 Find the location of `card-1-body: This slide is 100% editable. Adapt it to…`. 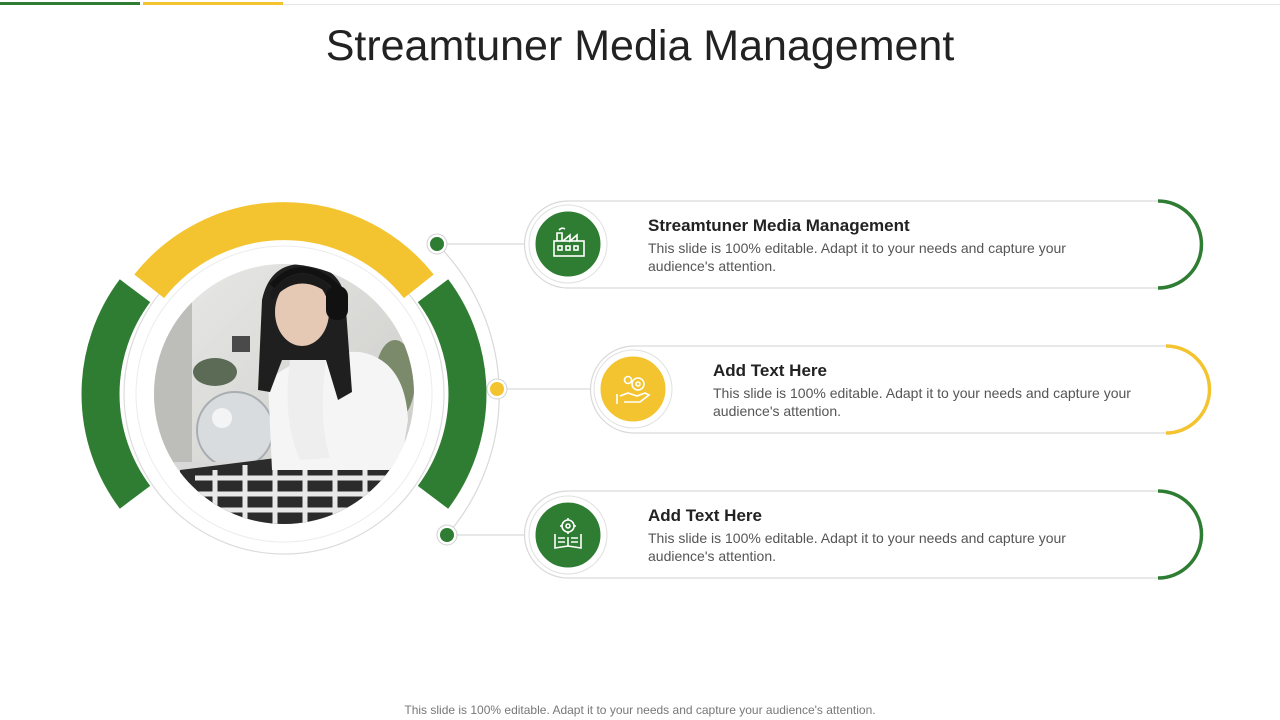

card-1-body: This slide is 100% editable. Adapt it to… is located at coordinates (857, 257).